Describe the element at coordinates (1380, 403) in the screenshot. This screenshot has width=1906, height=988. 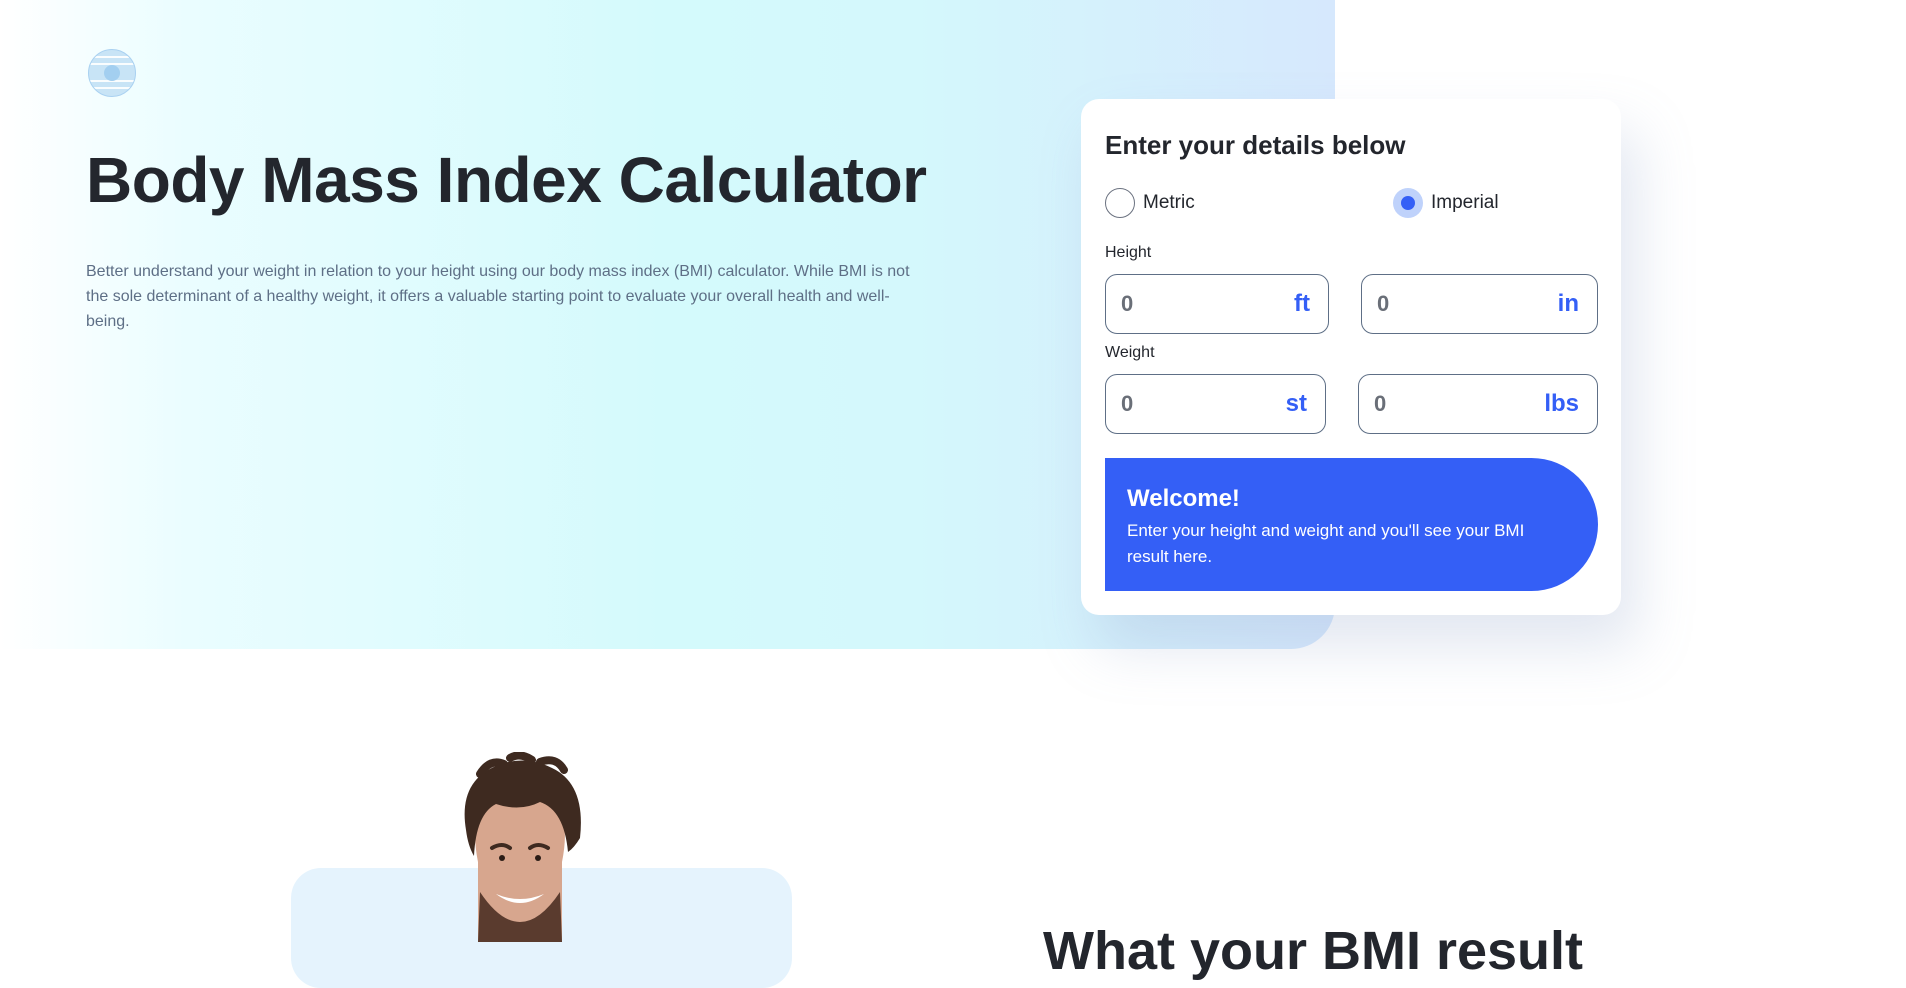
I see `weight-pounds-value: 0` at that location.